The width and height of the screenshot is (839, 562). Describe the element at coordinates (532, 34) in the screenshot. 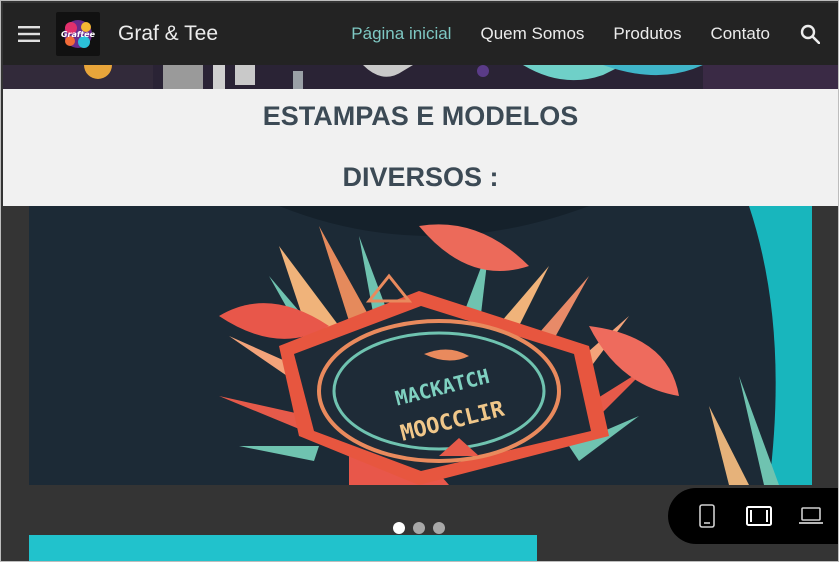

I see `nav-item-about: Quem Somos` at that location.